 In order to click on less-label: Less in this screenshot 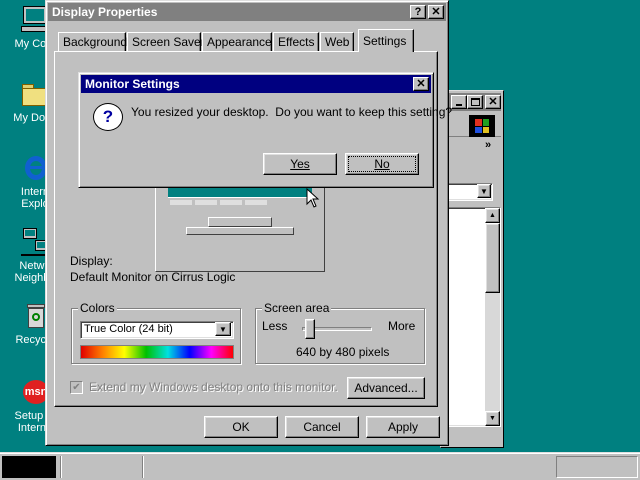, I will do `click(275, 326)`.